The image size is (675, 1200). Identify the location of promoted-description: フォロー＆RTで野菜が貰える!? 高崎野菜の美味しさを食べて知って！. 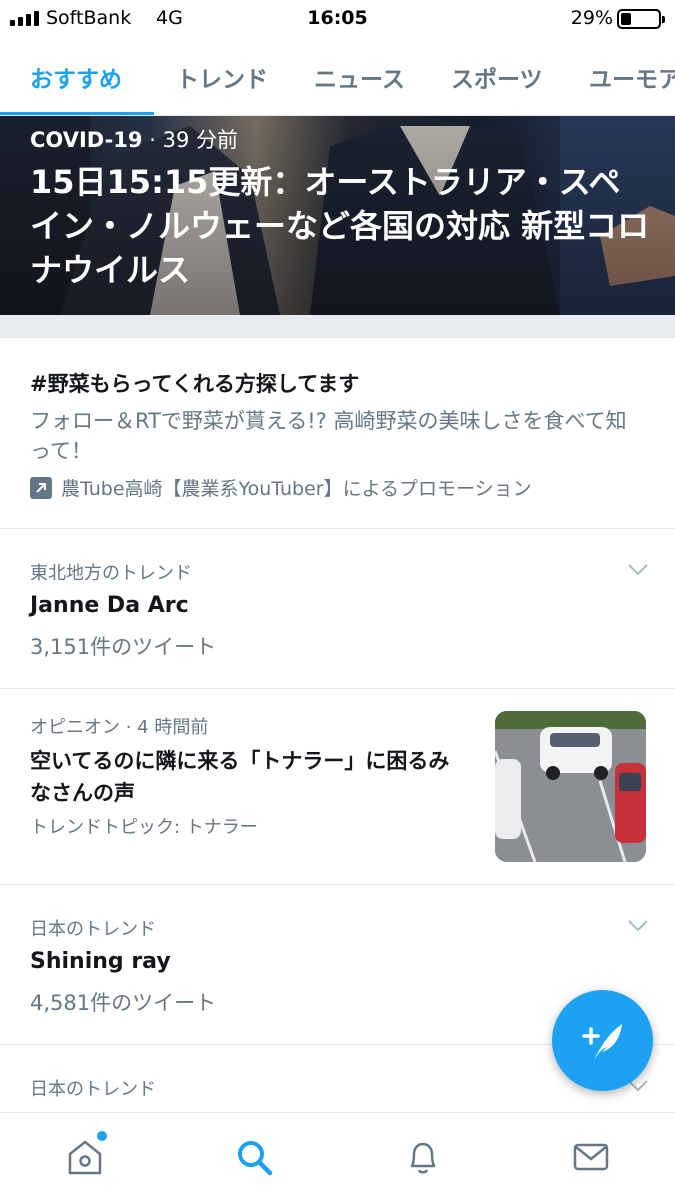
(328, 436).